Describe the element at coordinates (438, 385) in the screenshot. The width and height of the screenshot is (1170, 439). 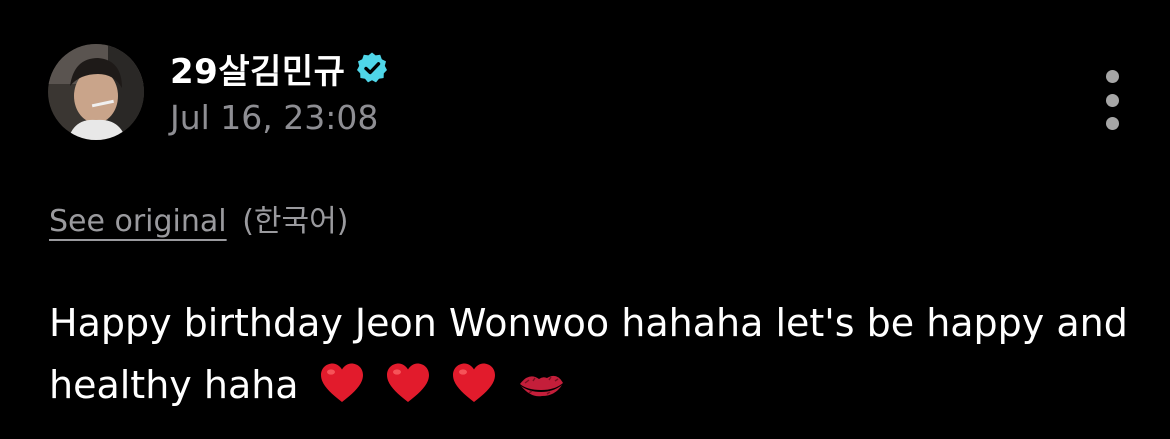
I see `emoji-row` at that location.